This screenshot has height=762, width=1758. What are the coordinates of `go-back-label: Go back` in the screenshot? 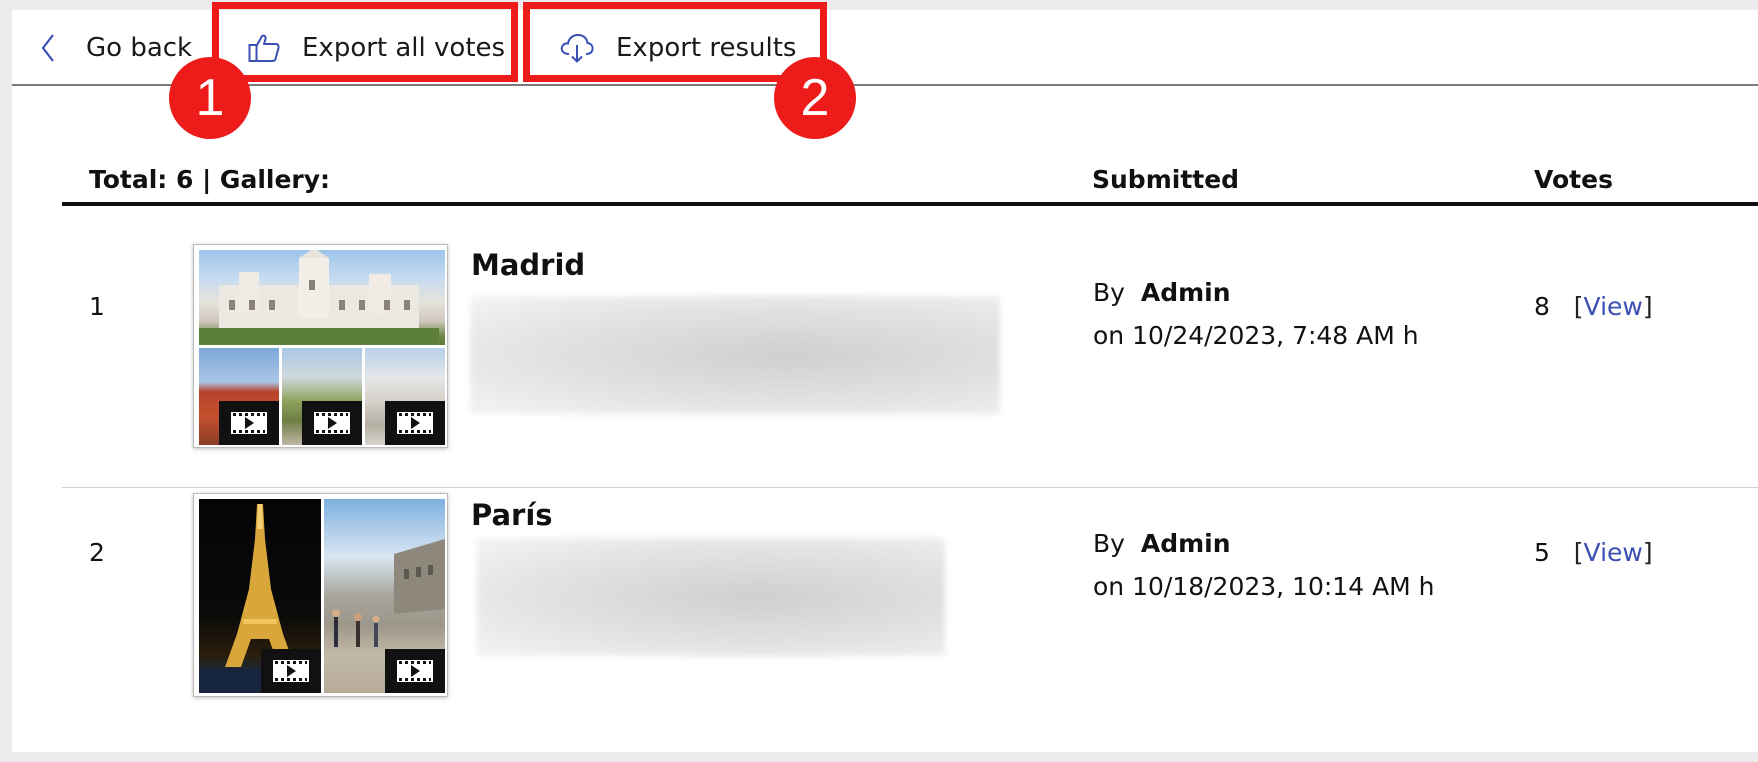 It's located at (139, 48).